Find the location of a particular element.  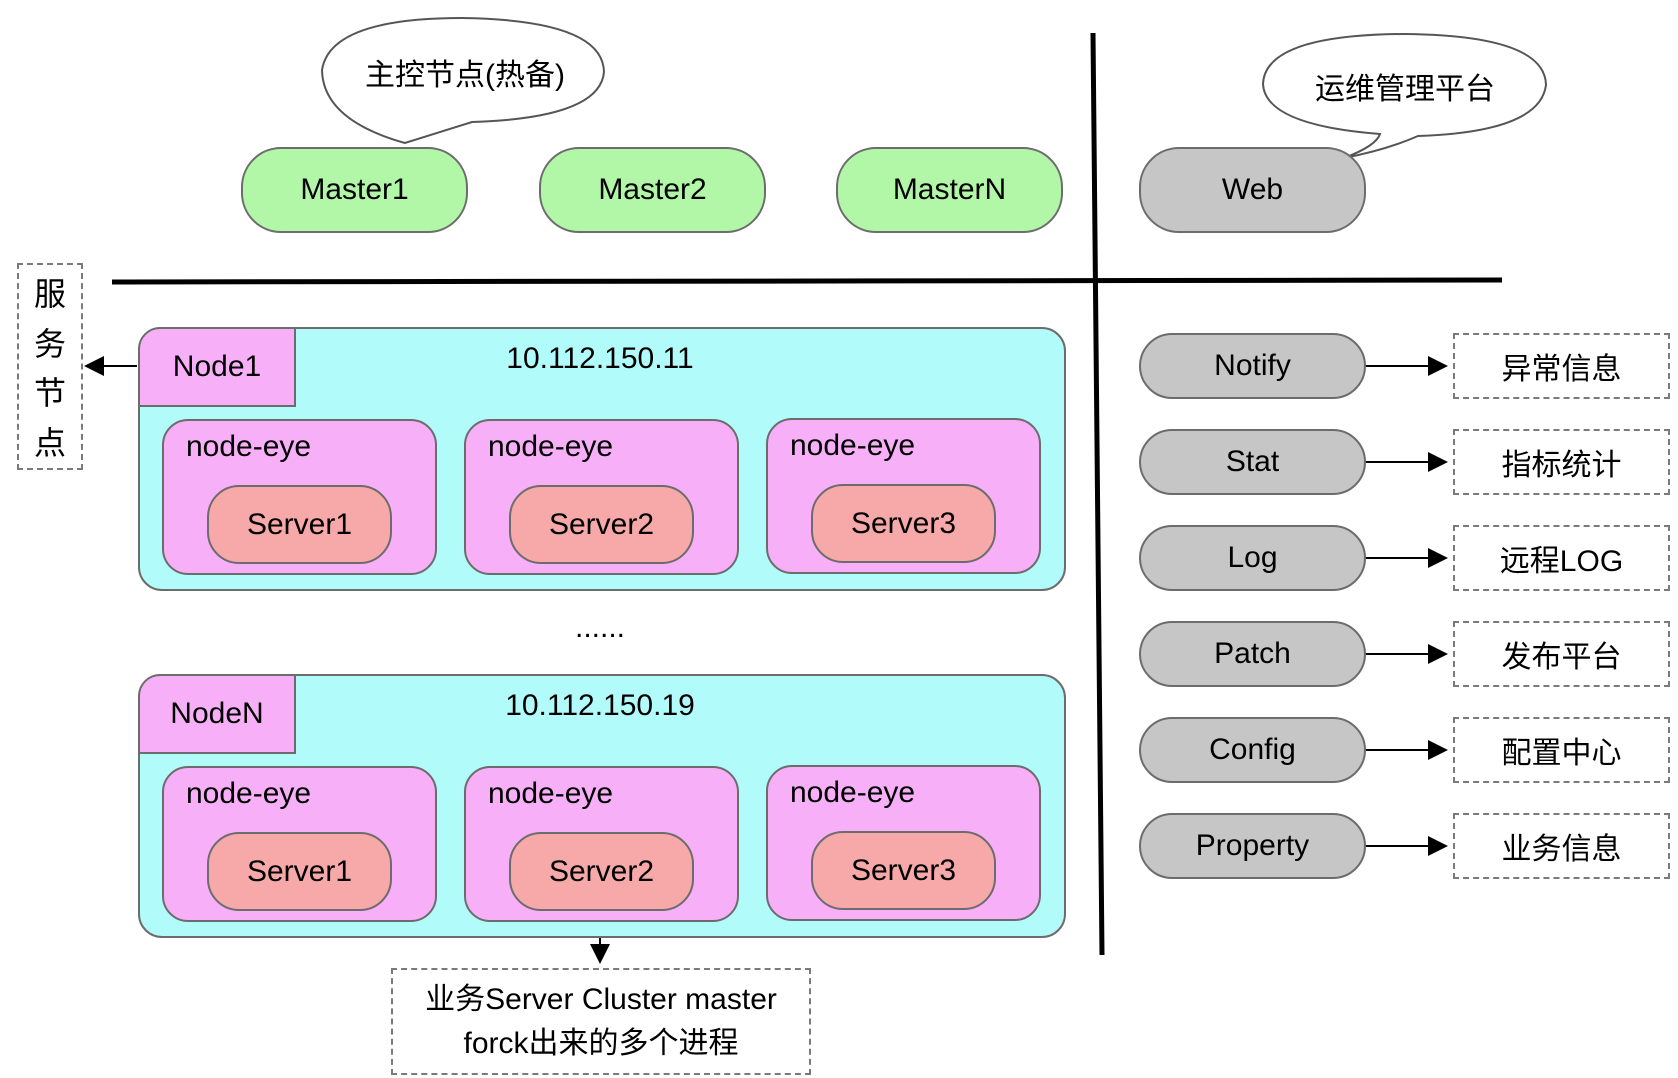

log-target: 远程LOG is located at coordinates (1561, 558).